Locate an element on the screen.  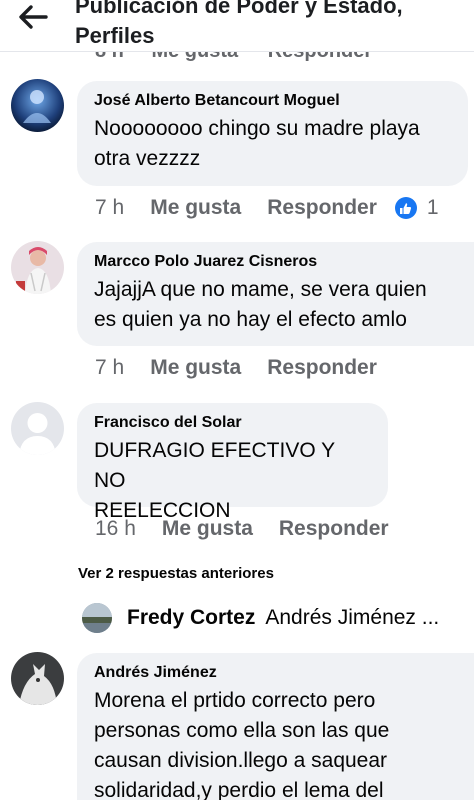
comment-author: Francisco del Solar is located at coordinates (233, 423).